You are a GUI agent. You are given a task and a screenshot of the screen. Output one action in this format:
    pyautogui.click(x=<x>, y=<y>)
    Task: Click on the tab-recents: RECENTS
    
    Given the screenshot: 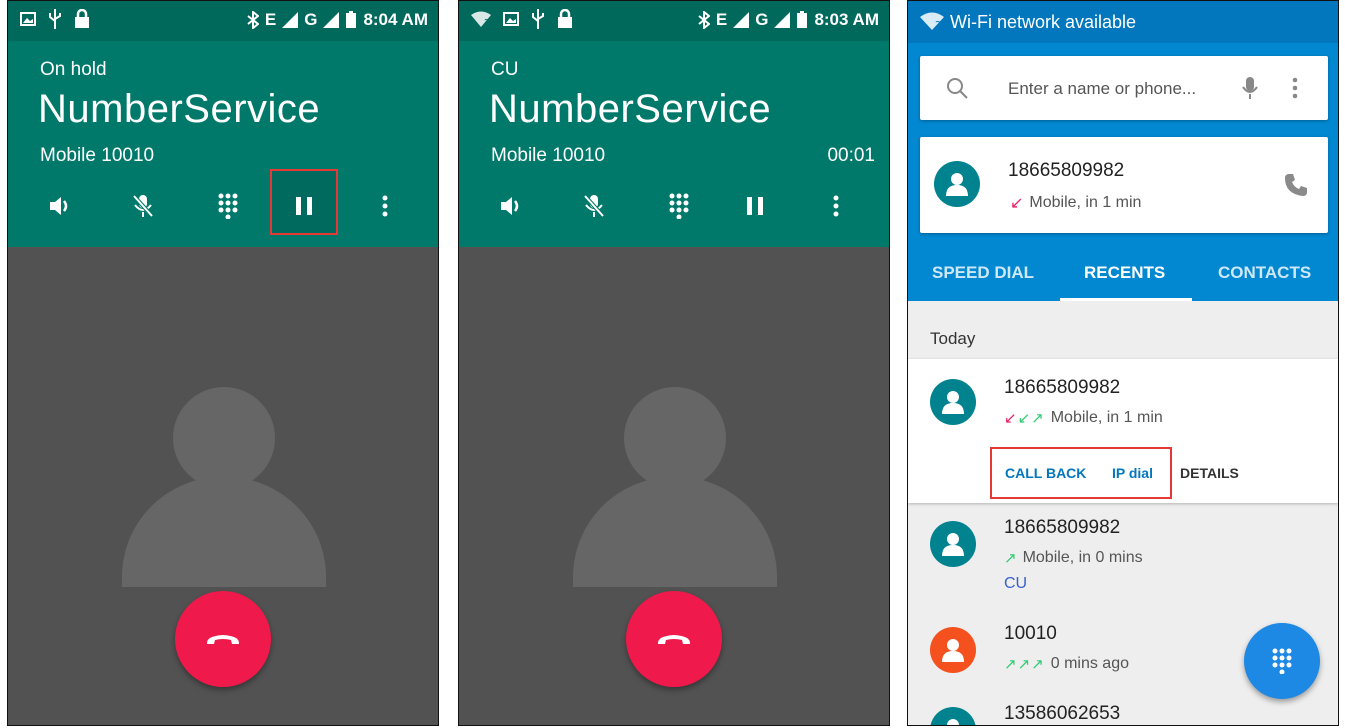 What is the action you would take?
    pyautogui.click(x=1124, y=273)
    